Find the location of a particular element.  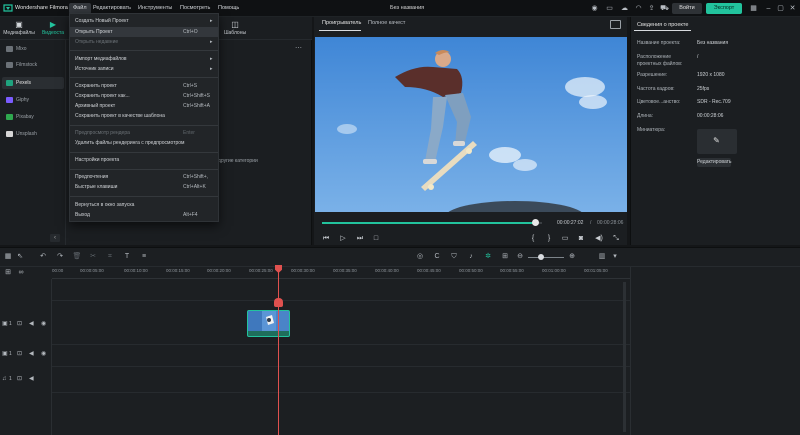

camera-icon: ◙ is located at coordinates (581, 238).